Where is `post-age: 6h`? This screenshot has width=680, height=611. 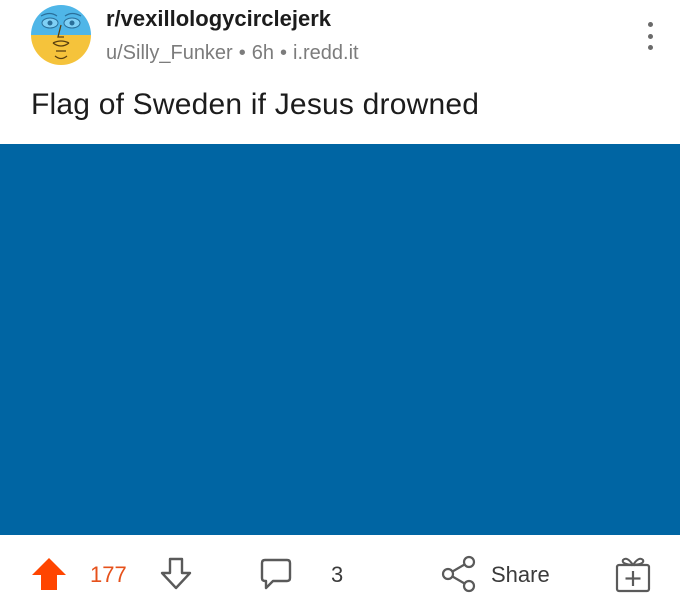
post-age: 6h is located at coordinates (262, 53).